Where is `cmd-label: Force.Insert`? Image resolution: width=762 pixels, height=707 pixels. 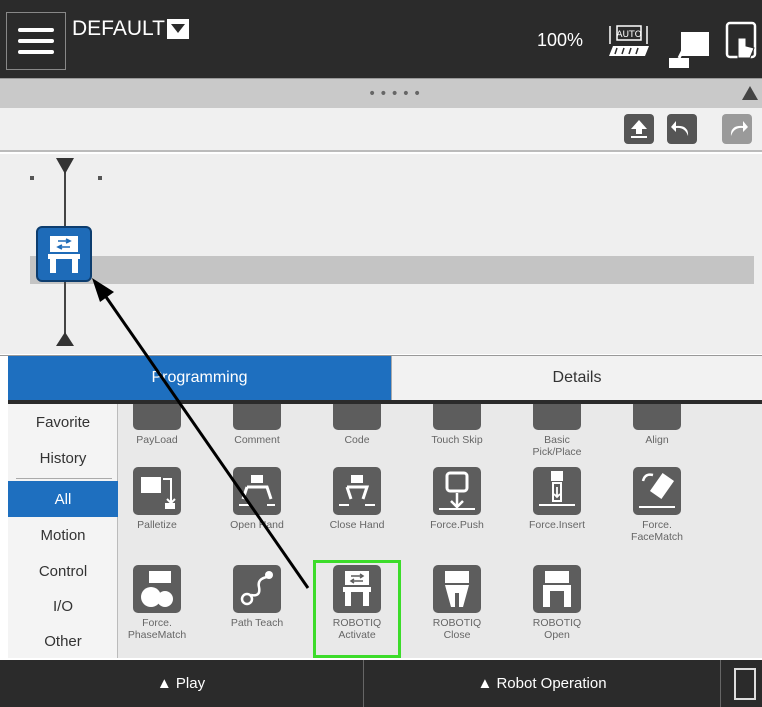 cmd-label: Force.Insert is located at coordinates (557, 525).